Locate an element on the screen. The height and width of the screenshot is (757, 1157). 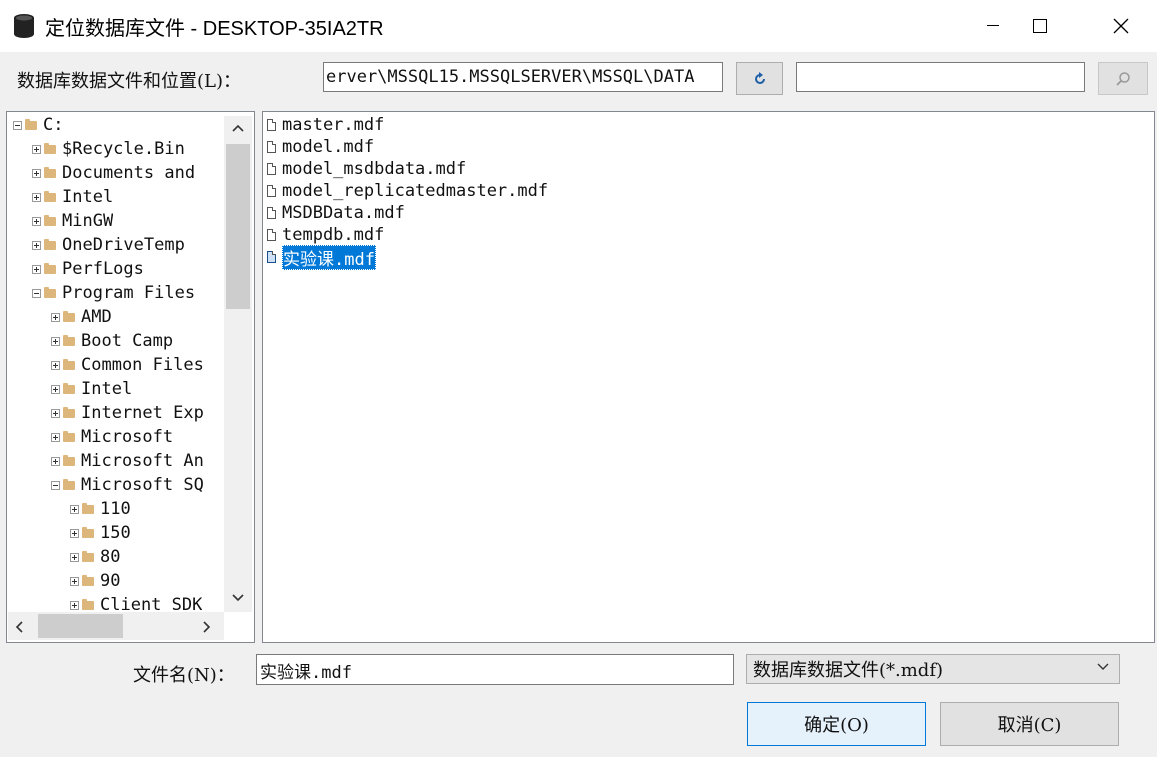
file-item: master.mdf is located at coordinates (325, 125).